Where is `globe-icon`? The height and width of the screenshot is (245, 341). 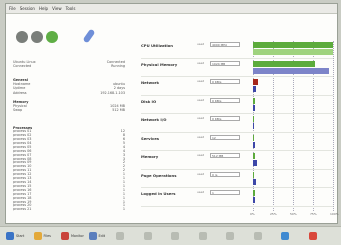 globe-icon is located at coordinates (285, 236).